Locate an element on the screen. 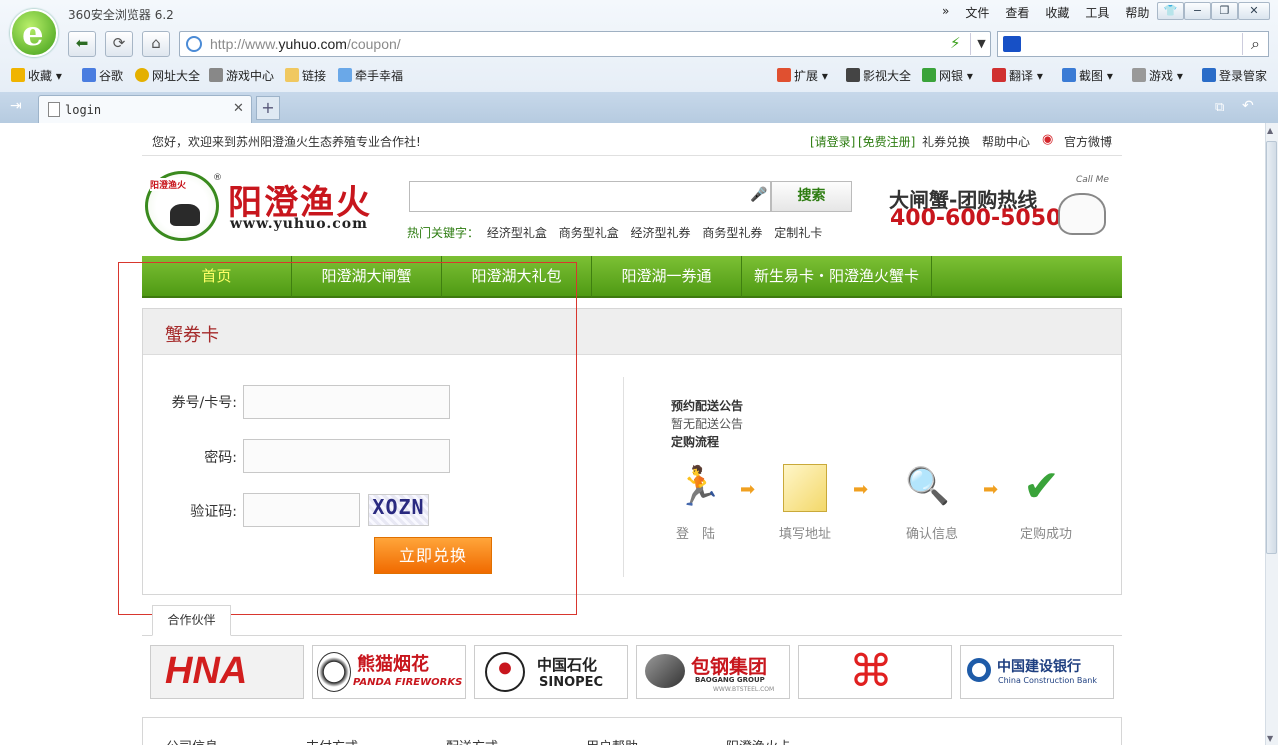 The width and height of the screenshot is (1278, 745). site-search-input: 🎤 is located at coordinates (590, 196).